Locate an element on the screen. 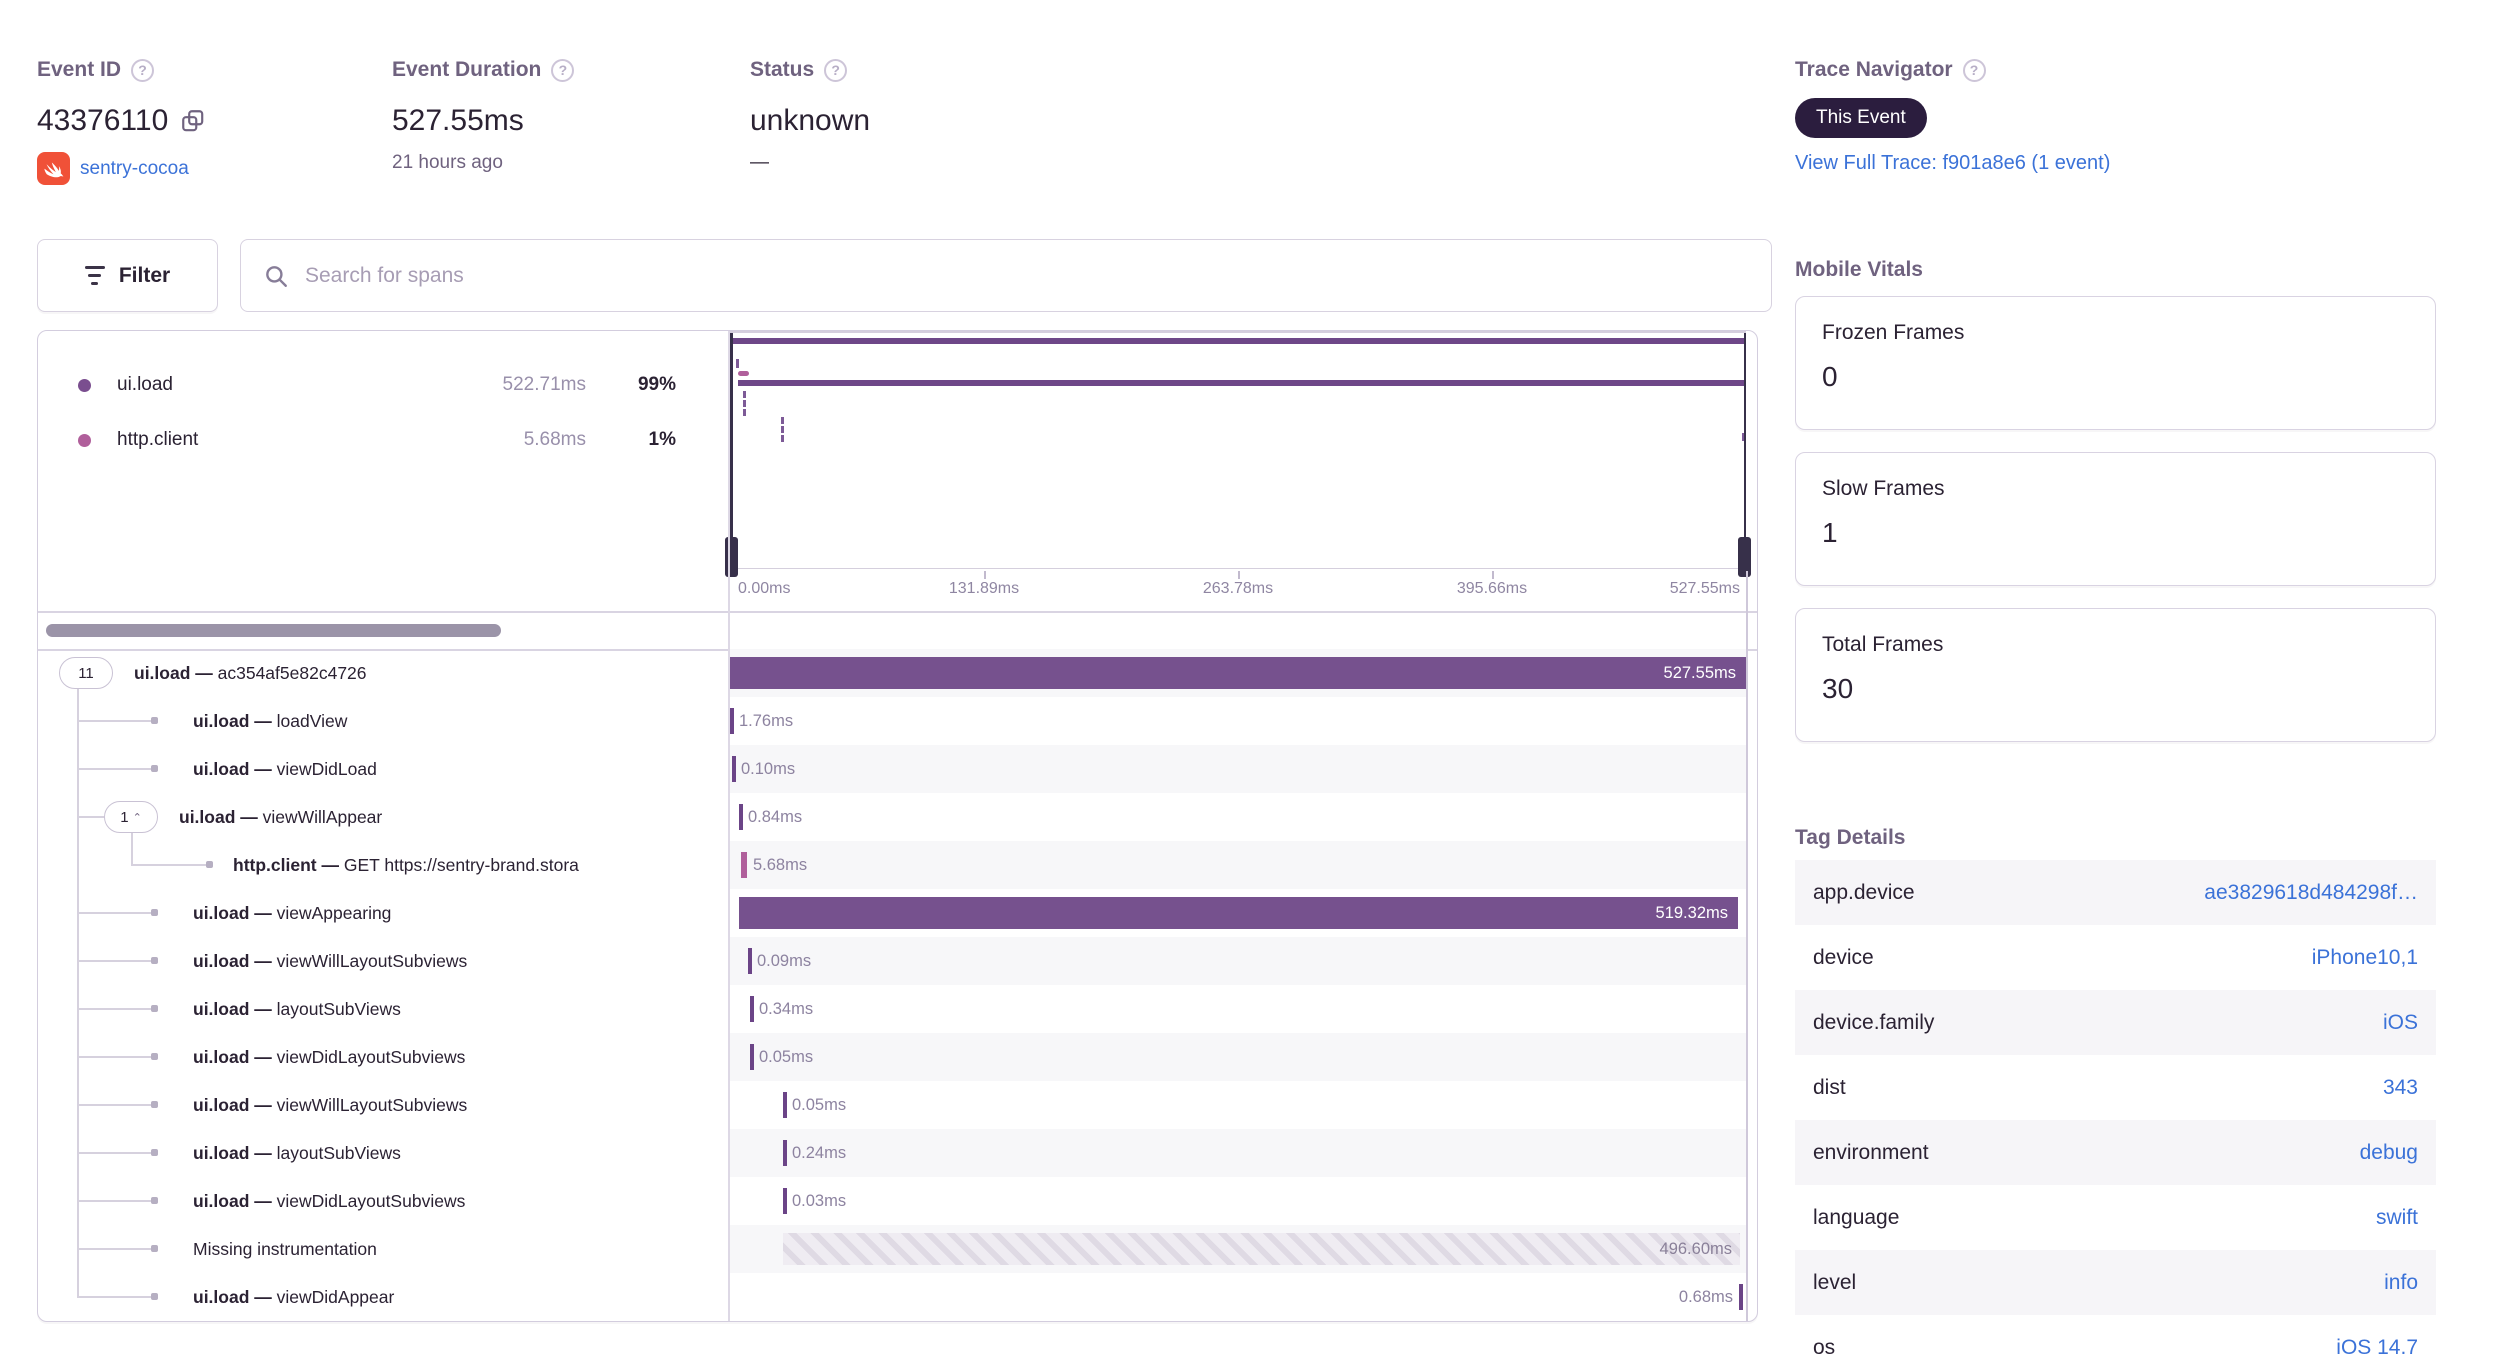  span-duration-label: 527.55ms is located at coordinates (1699, 673).